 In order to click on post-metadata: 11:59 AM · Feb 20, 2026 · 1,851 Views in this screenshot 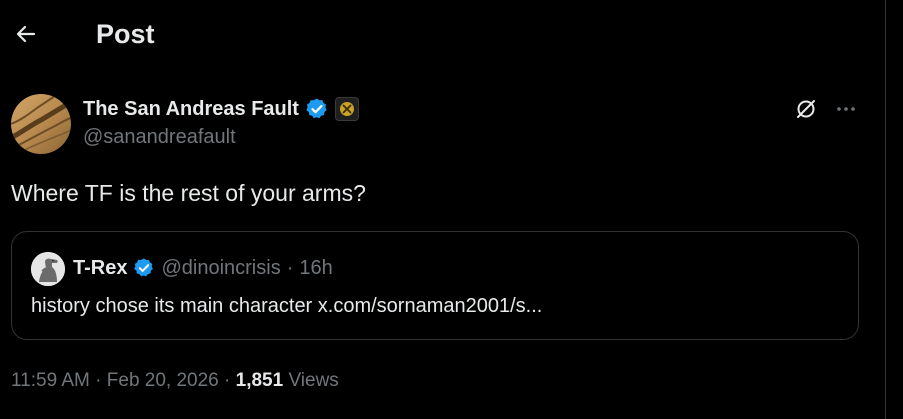, I will do `click(175, 381)`.